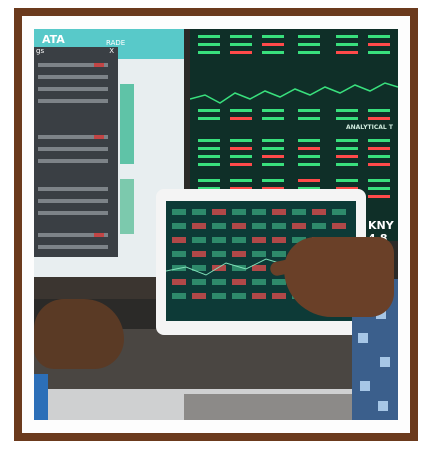 The height and width of the screenshot is (451, 433). What do you see at coordinates (369, 127) in the screenshot?
I see `analytical-label: ANALYTICAL T` at bounding box center [369, 127].